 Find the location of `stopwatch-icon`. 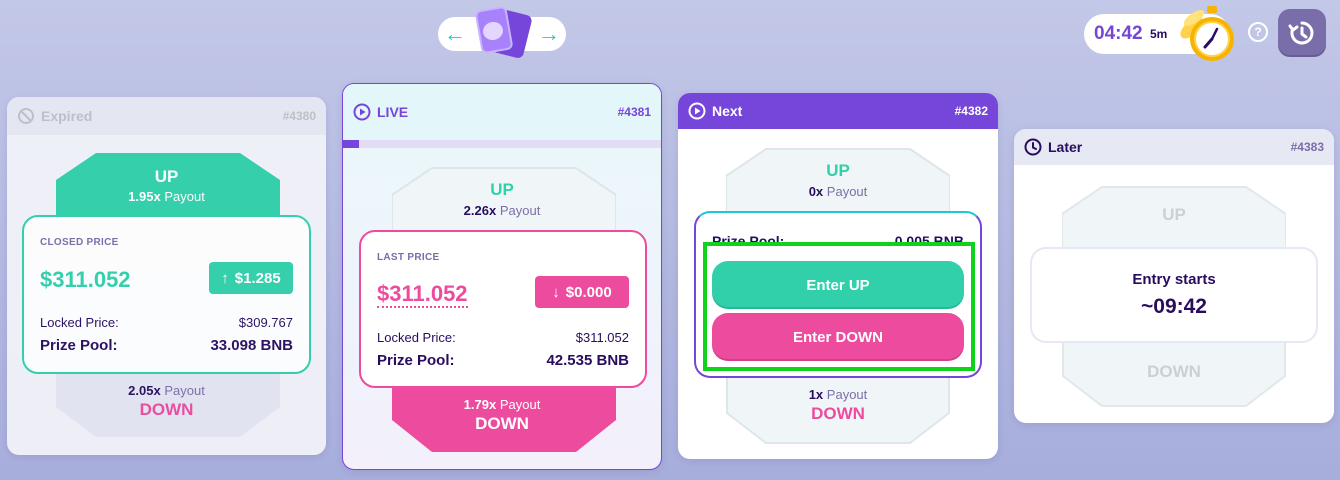

stopwatch-icon is located at coordinates (1207, 33).